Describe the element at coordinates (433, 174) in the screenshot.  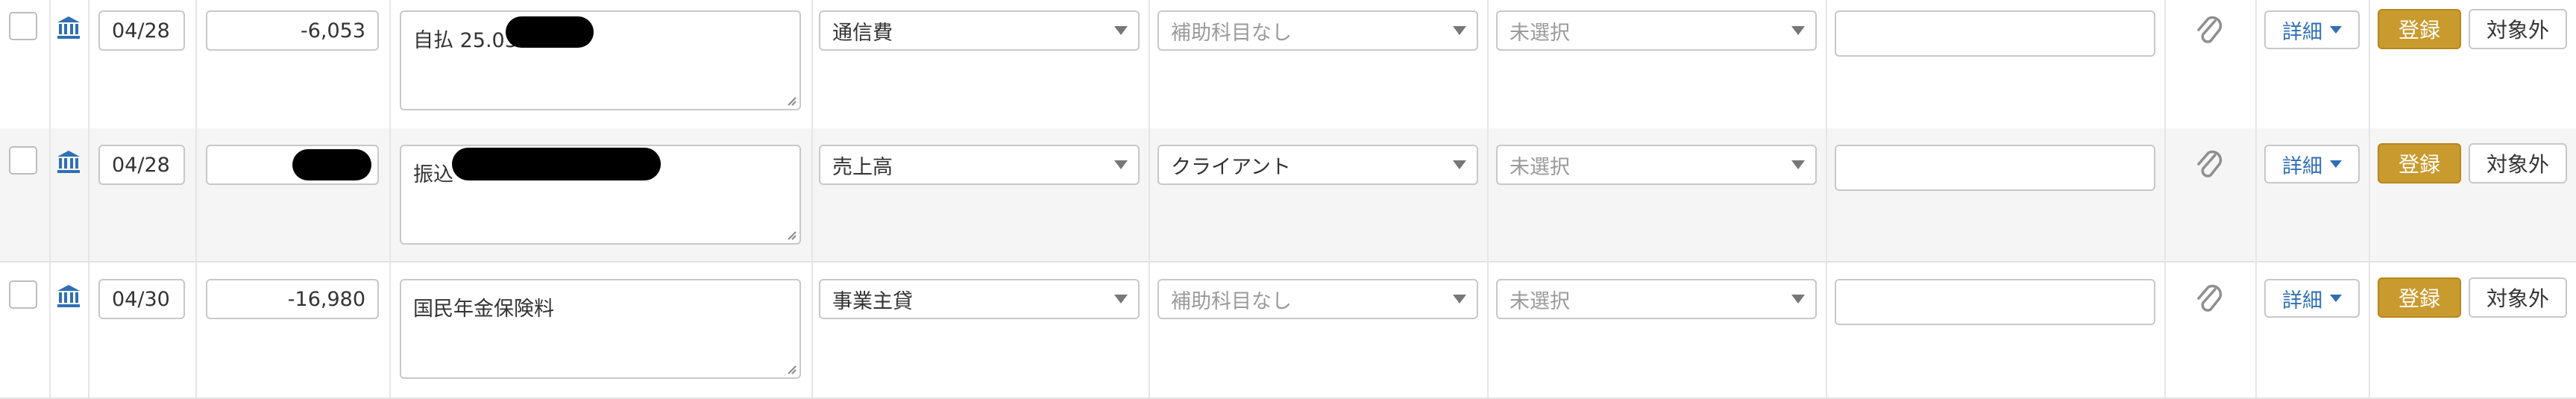
I see `description-text: 振込` at that location.